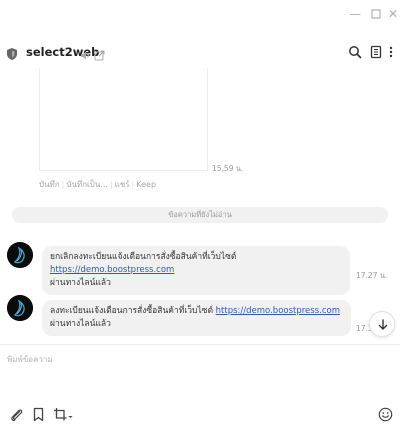  I want to click on unread-divider: ข้อความที่ยังไม่อ่าน, so click(200, 215).